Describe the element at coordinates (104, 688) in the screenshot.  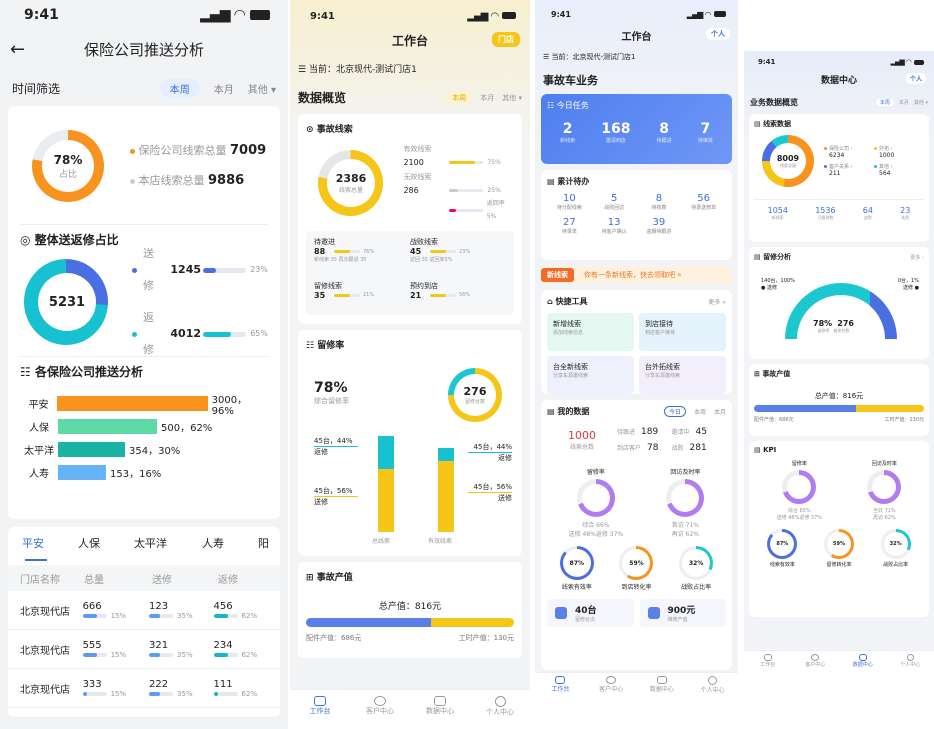
I see `value-cell: 333 15%` at that location.